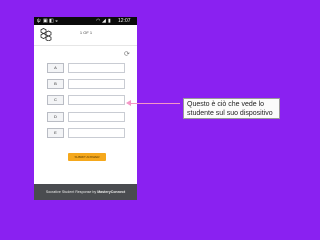  I want to click on bag-icon: ◧, so click(51, 21).